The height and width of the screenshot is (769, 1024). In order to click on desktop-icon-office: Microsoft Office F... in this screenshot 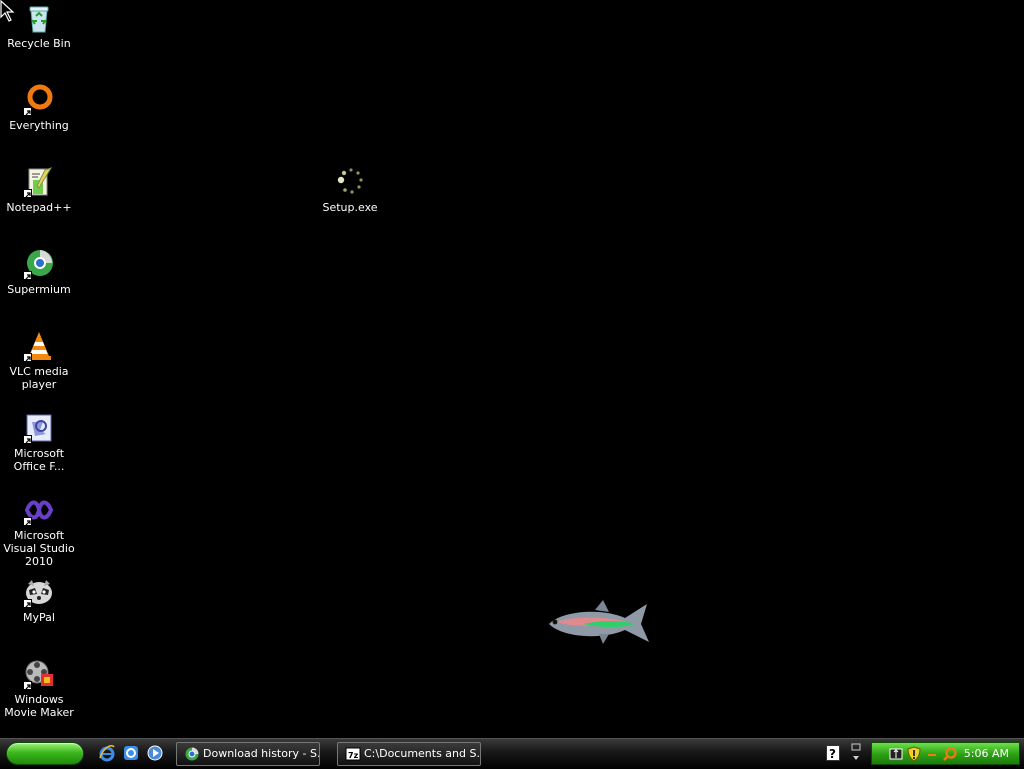, I will do `click(39, 442)`.